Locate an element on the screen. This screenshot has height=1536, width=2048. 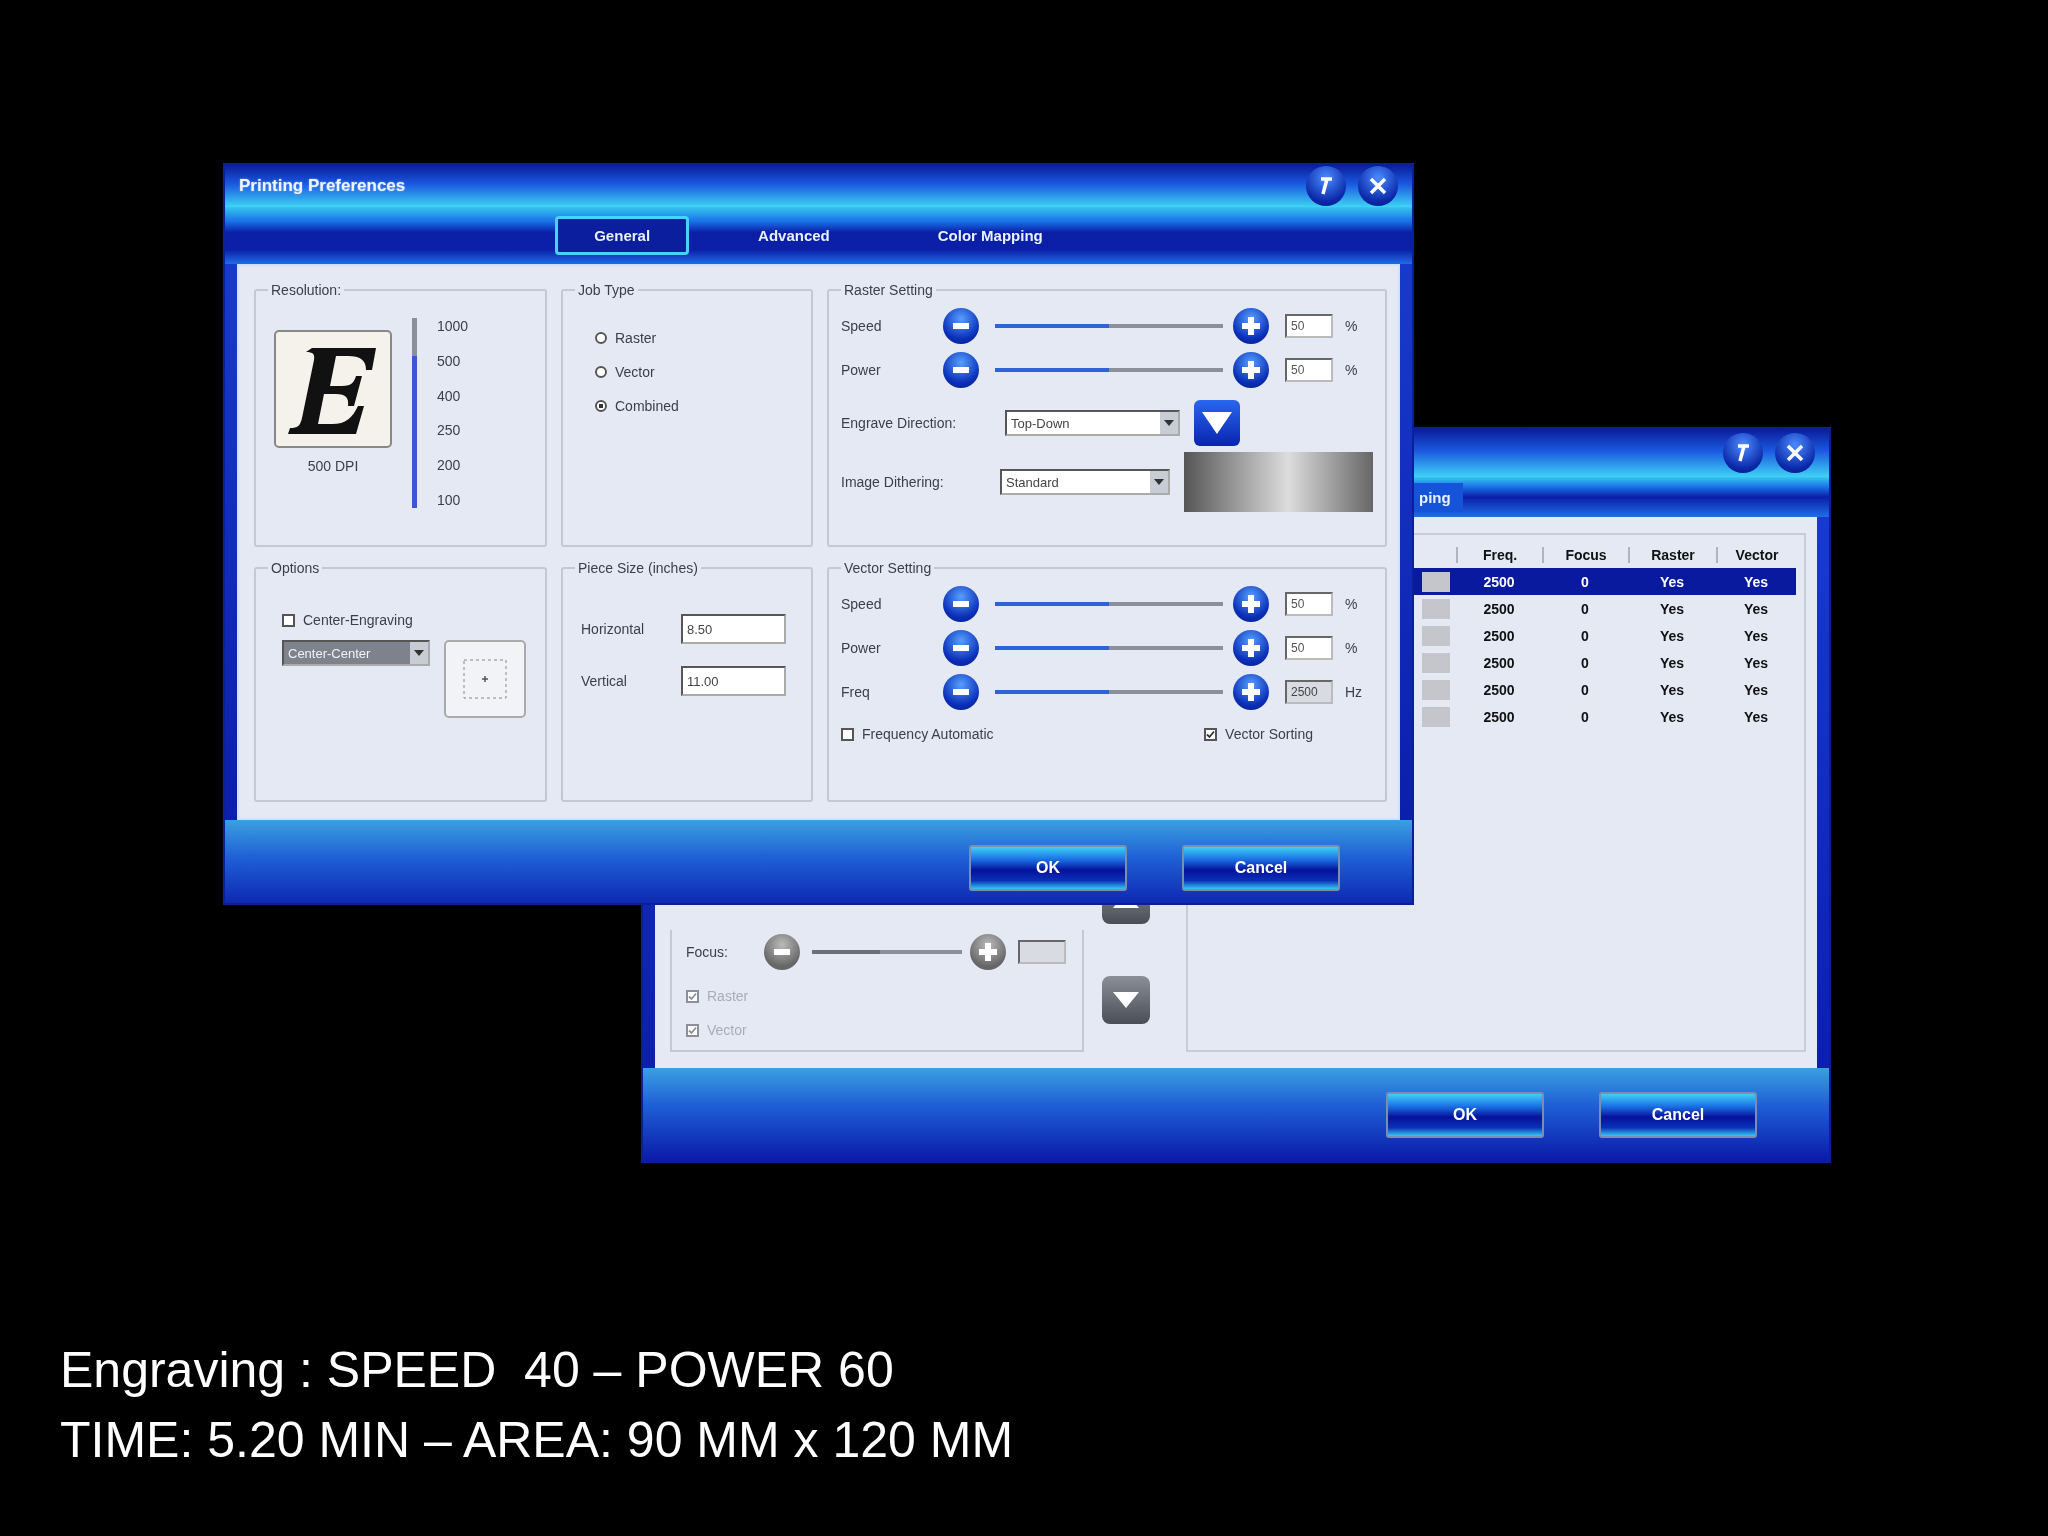
down-arrow-icon is located at coordinates (1126, 1000).